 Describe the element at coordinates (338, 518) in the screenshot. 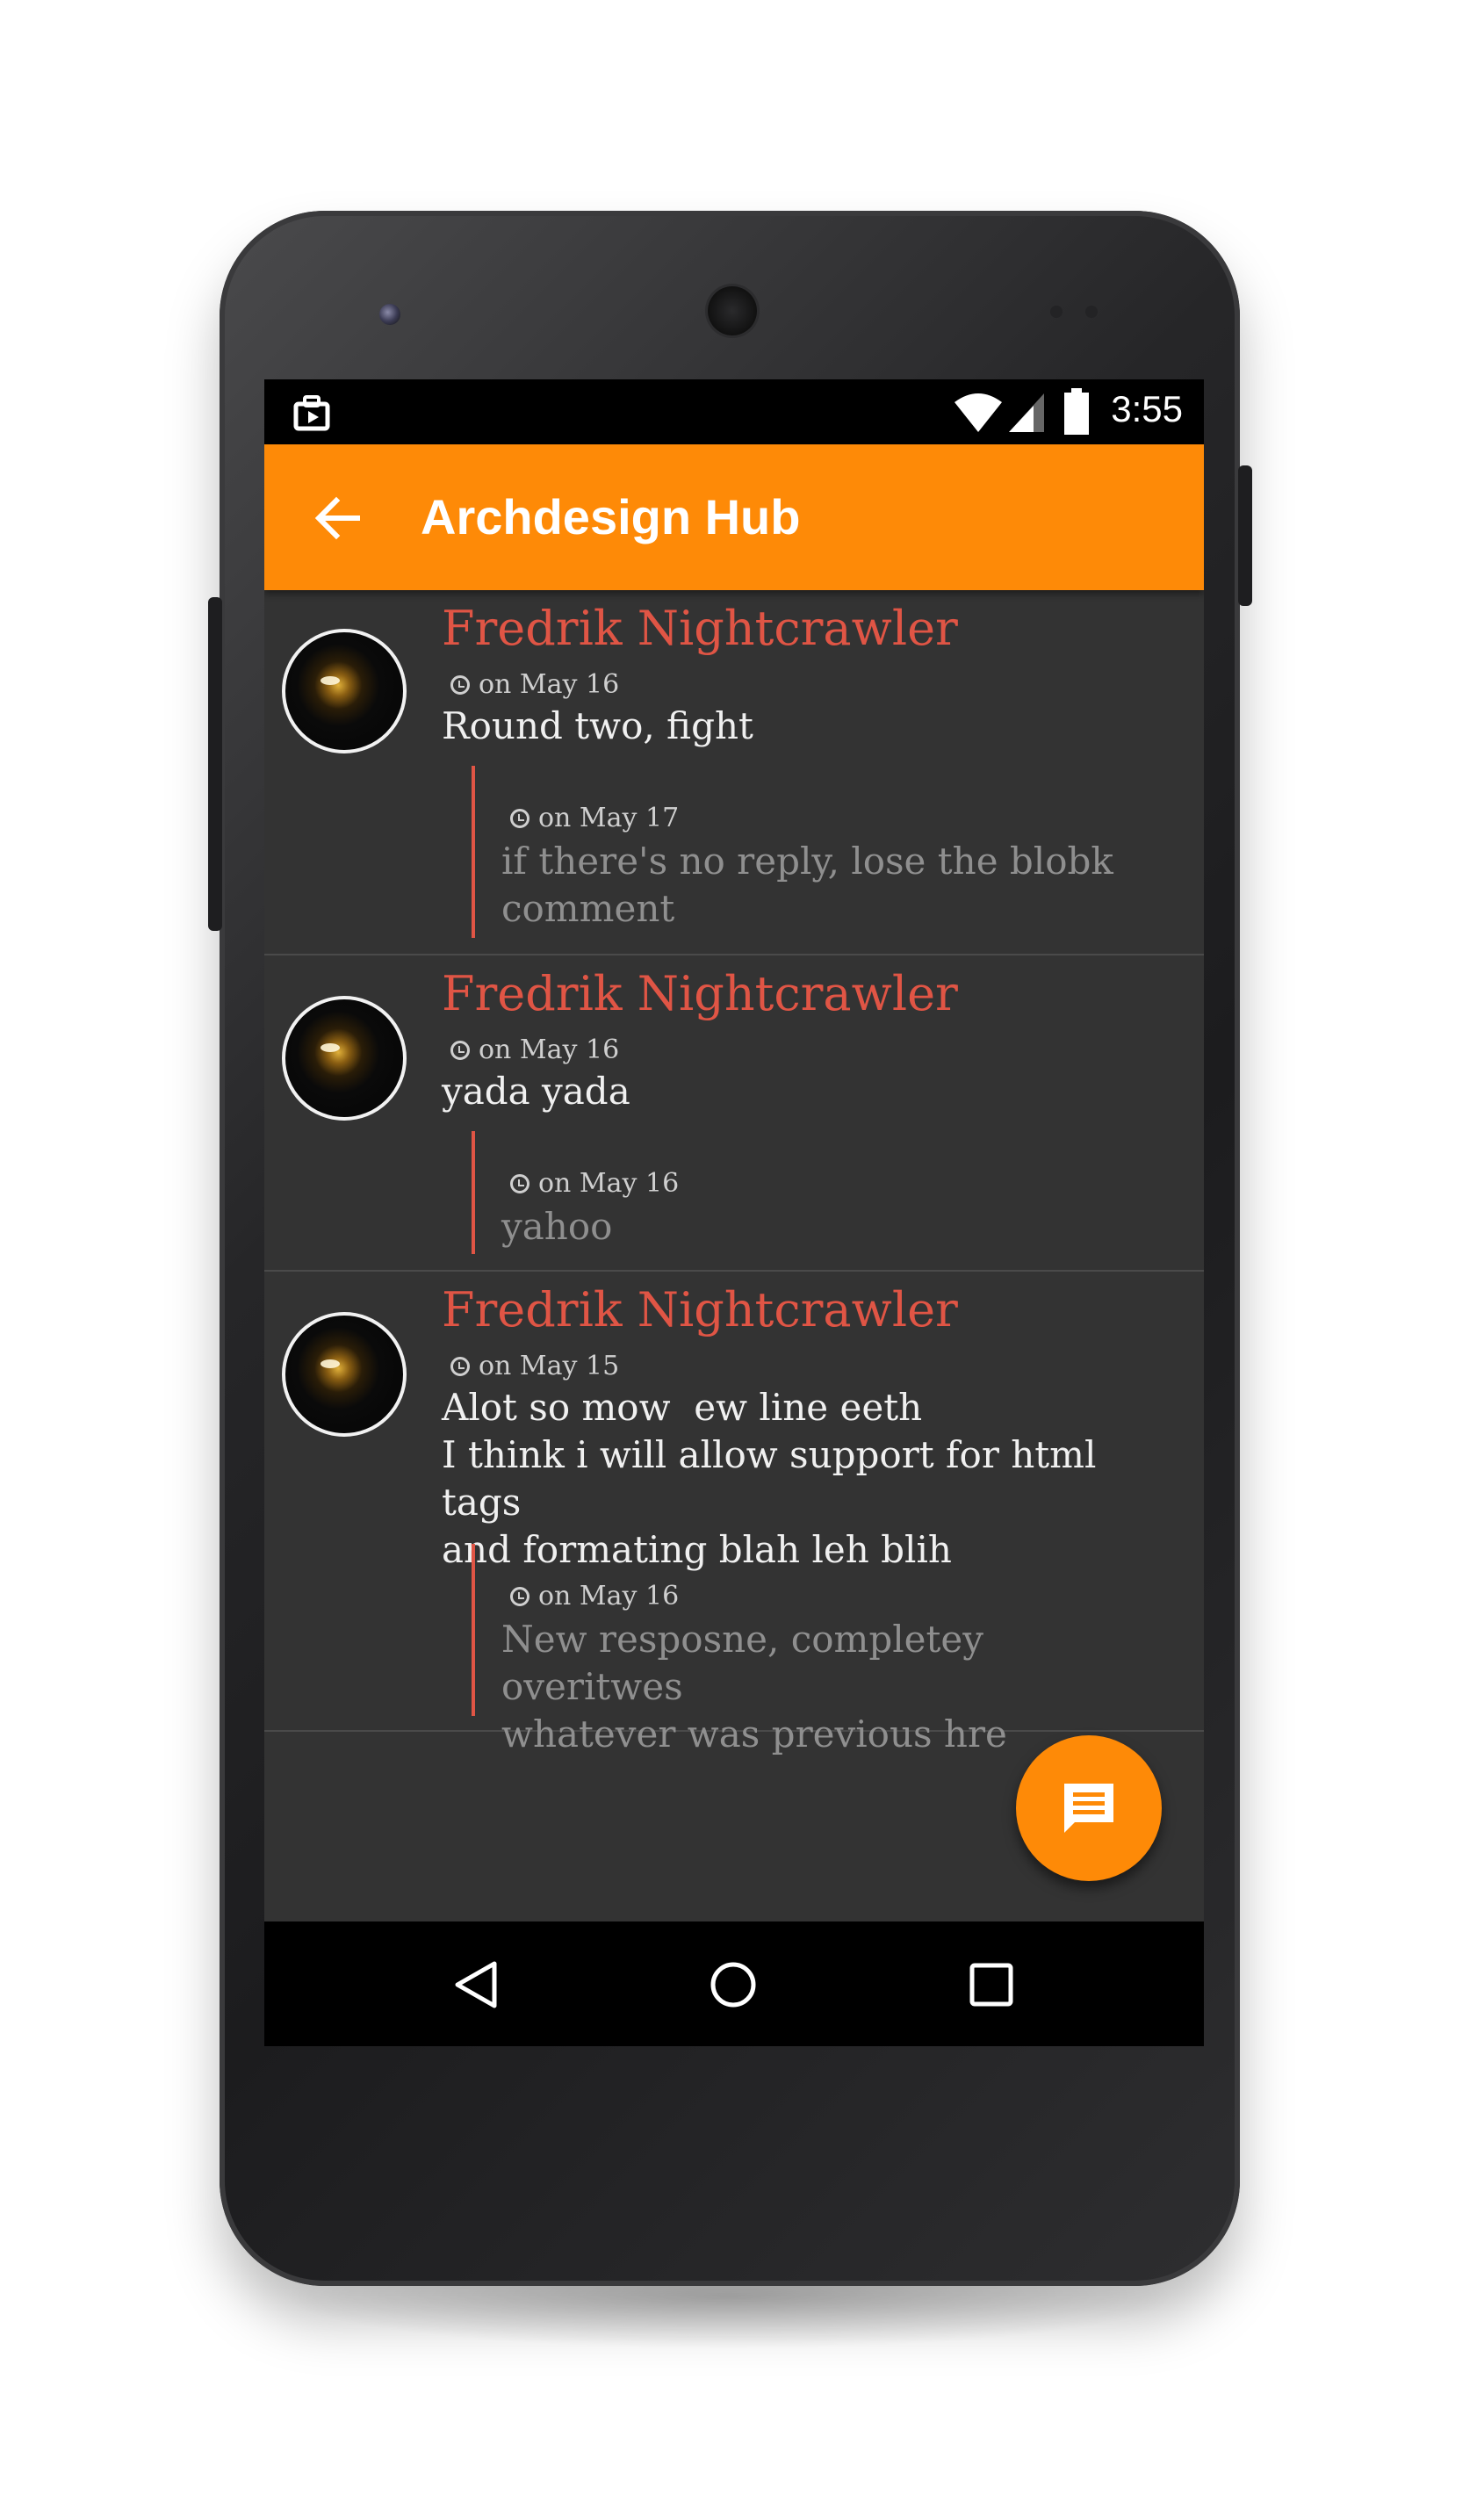

I see `arrow-back-icon` at that location.